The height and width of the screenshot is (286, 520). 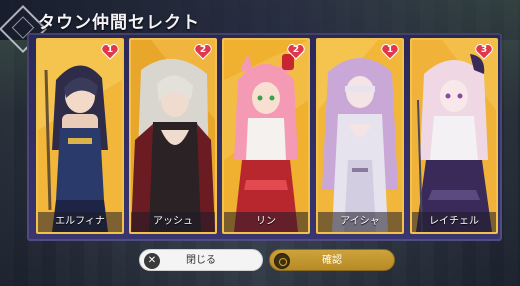 I want to click on close-button-label: 閉じる, so click(x=201, y=260).